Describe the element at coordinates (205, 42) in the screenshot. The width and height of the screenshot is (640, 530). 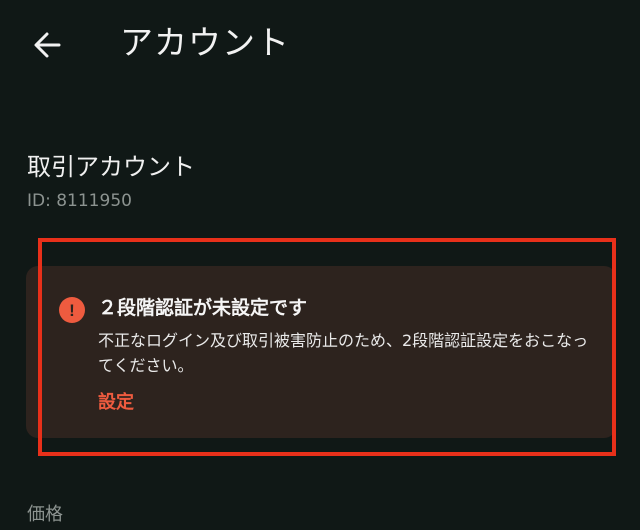
I see `page-title: アカウント` at that location.